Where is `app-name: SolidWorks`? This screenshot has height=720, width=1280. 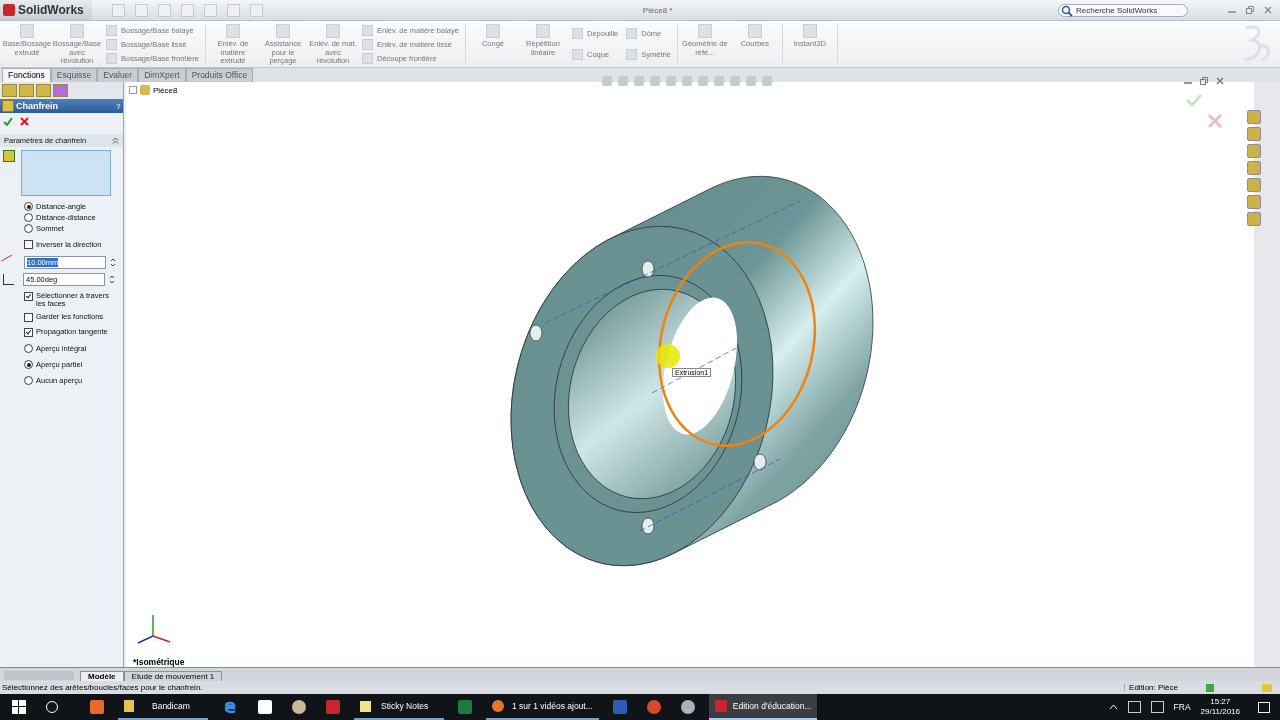
app-name: SolidWorks is located at coordinates (51, 10).